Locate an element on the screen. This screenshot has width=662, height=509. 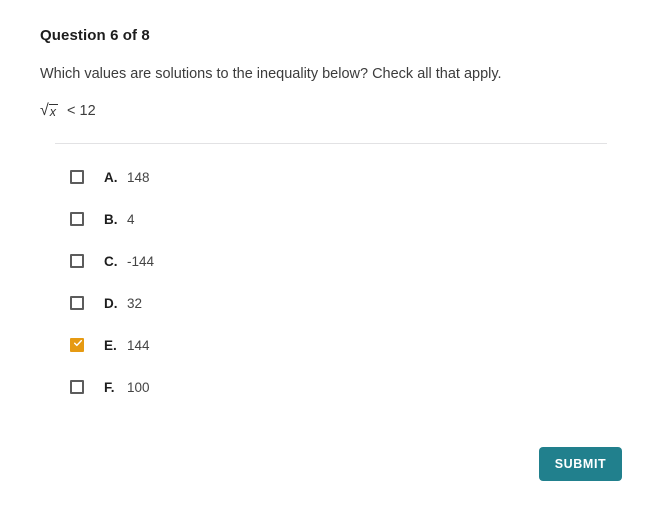
section-divider is located at coordinates (331, 143).